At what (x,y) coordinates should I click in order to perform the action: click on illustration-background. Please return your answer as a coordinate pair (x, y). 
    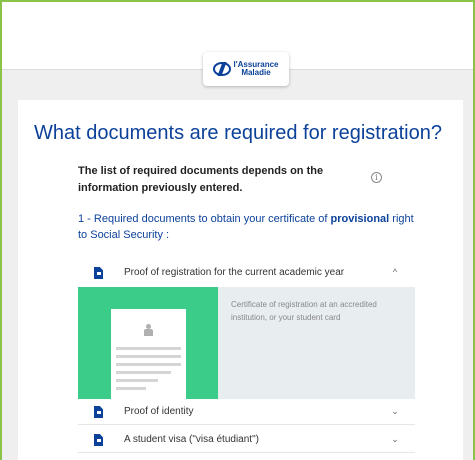
    Looking at the image, I should click on (148, 343).